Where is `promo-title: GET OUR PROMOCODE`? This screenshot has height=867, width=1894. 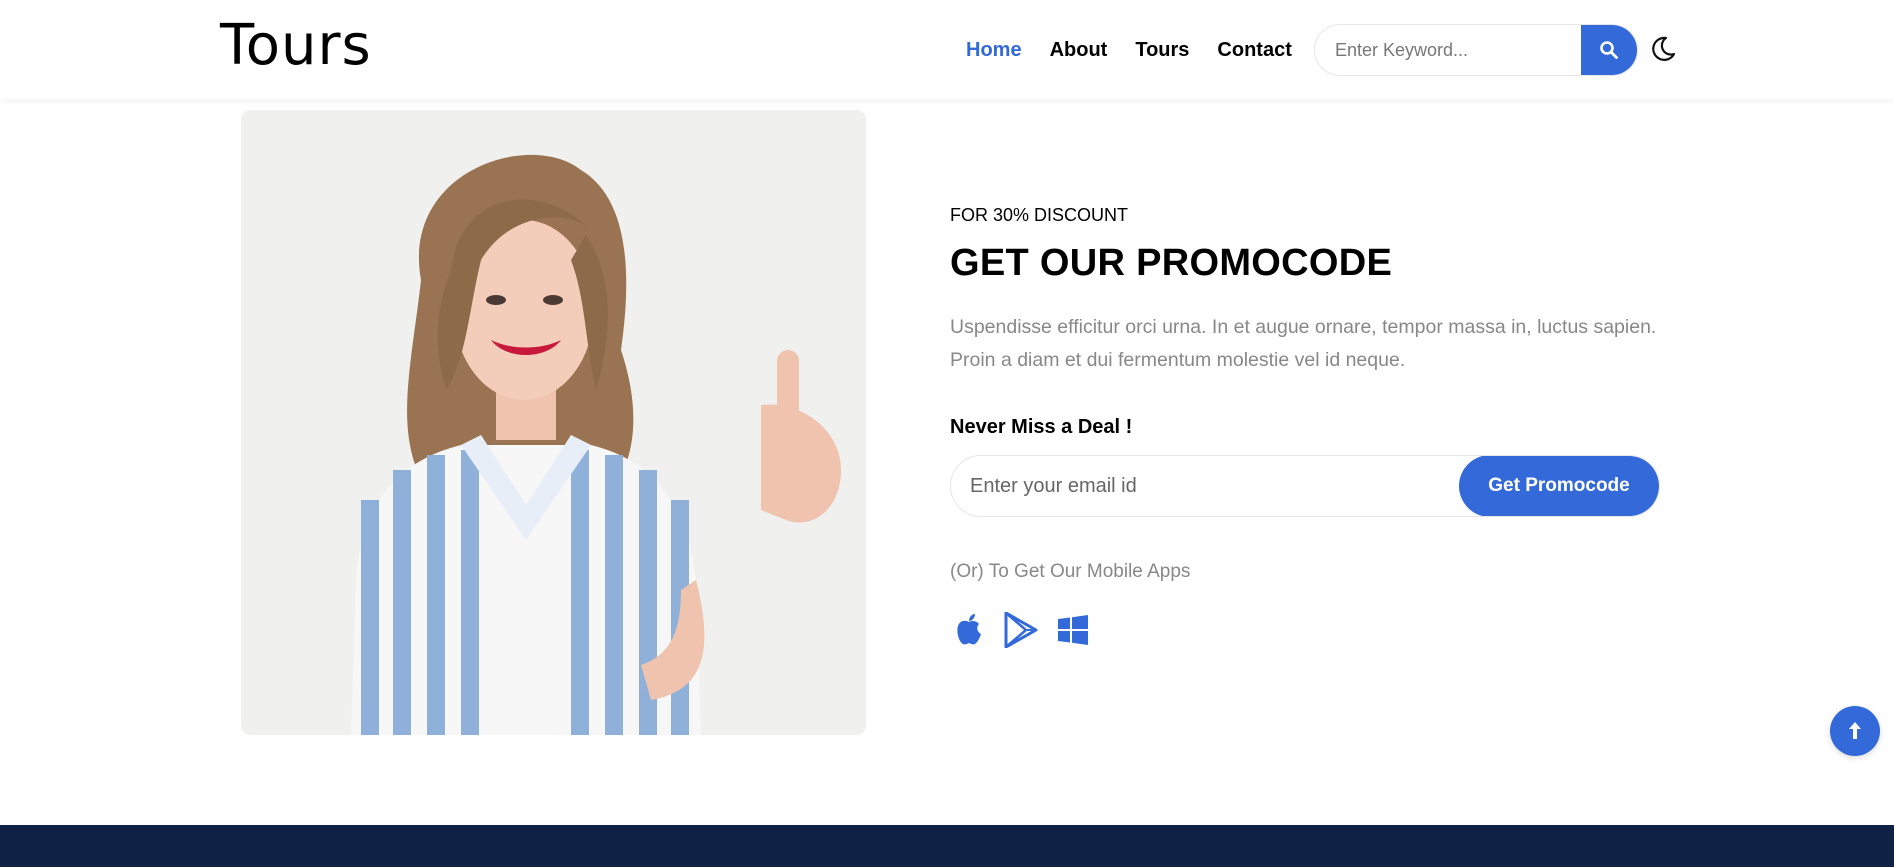 promo-title: GET OUR PROMOCODE is located at coordinates (1171, 263).